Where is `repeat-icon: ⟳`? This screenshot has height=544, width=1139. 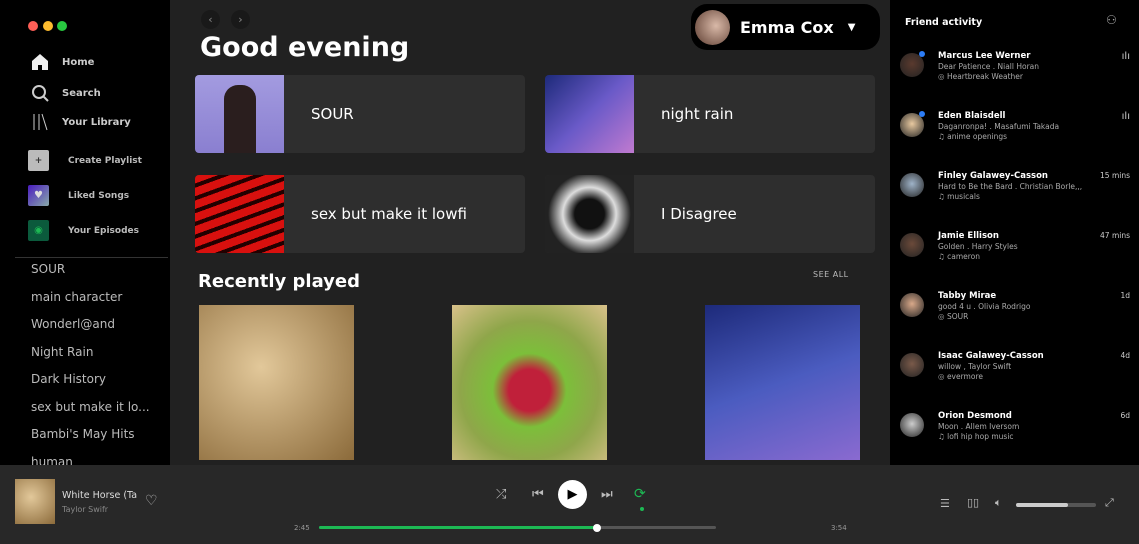 repeat-icon: ⟳ is located at coordinates (640, 494).